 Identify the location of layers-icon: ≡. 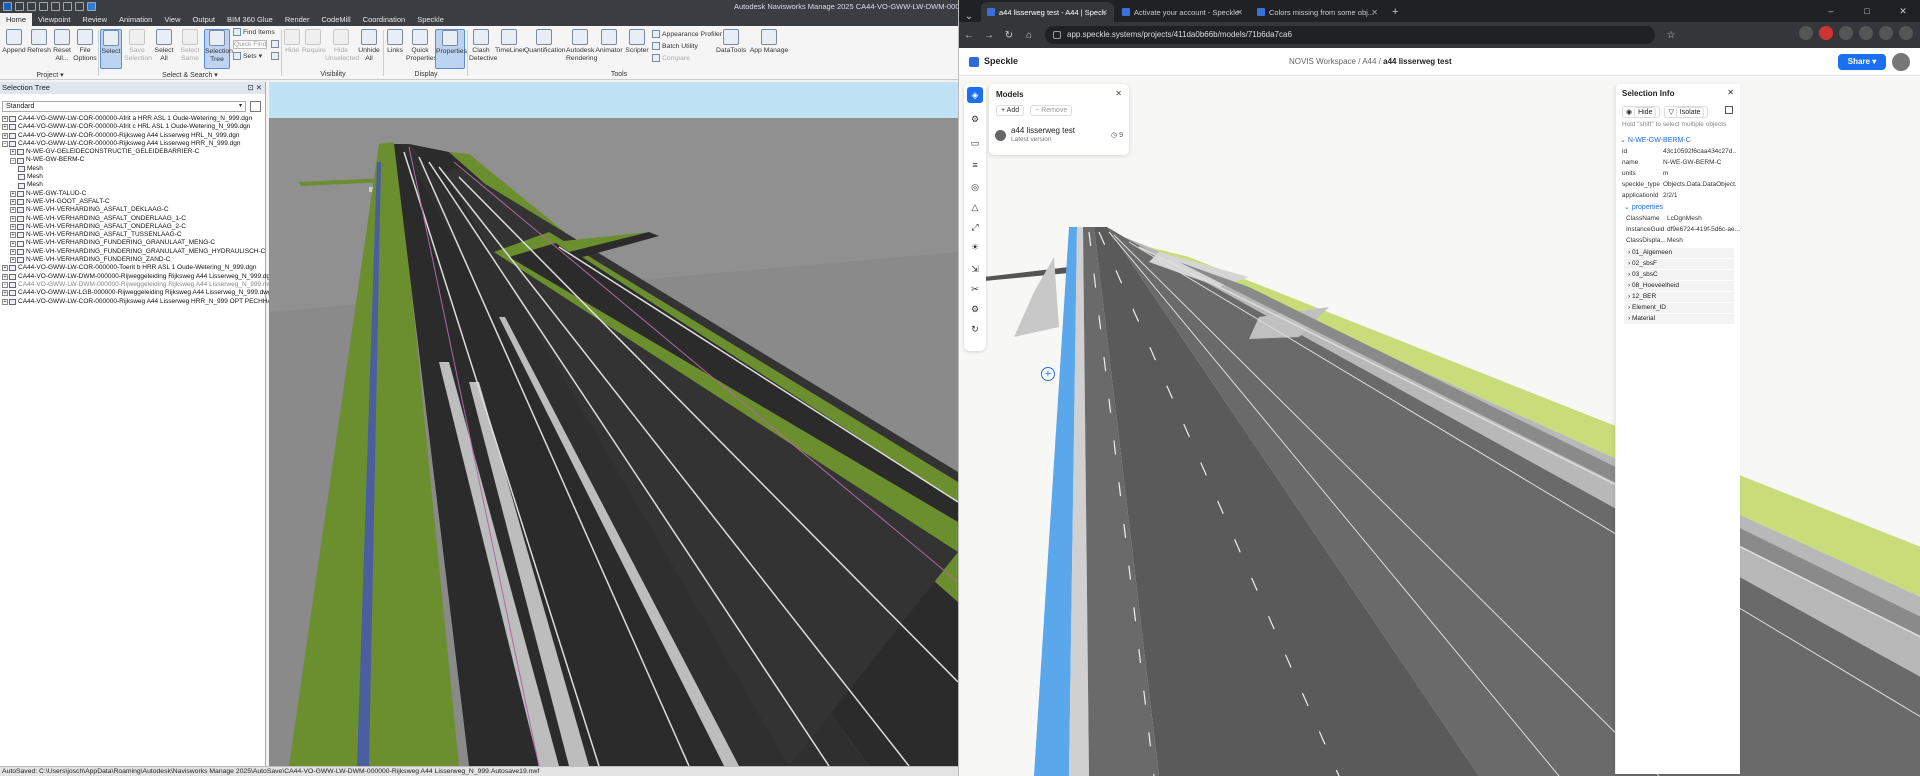
(975, 165).